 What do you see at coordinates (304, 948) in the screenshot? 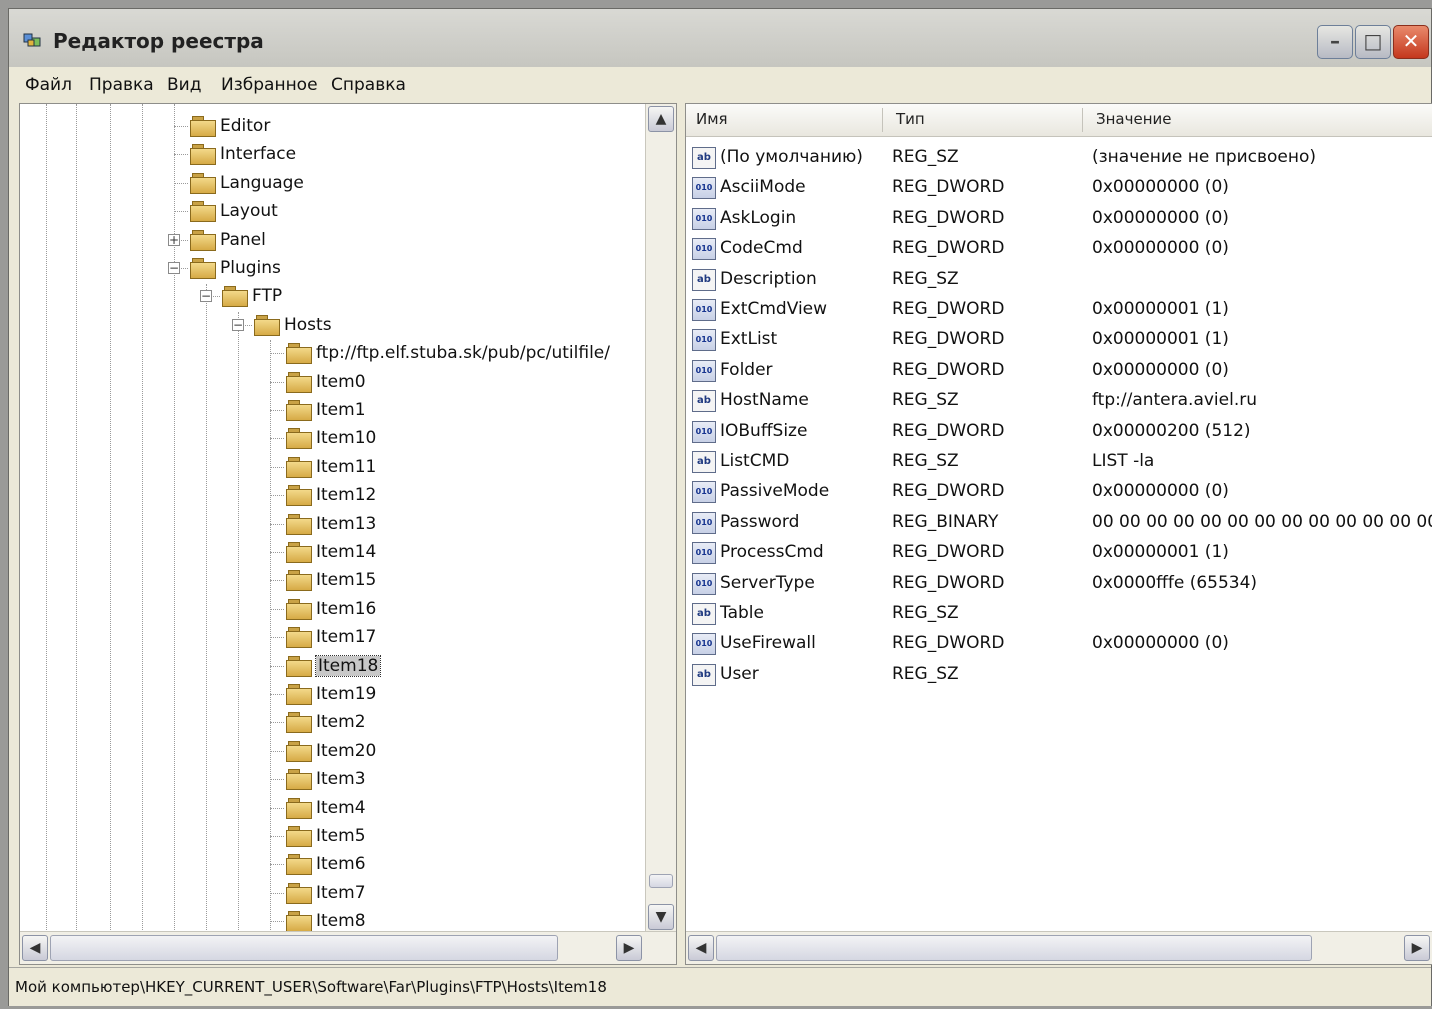
I see `tree-horizontal-scroll-thumb` at bounding box center [304, 948].